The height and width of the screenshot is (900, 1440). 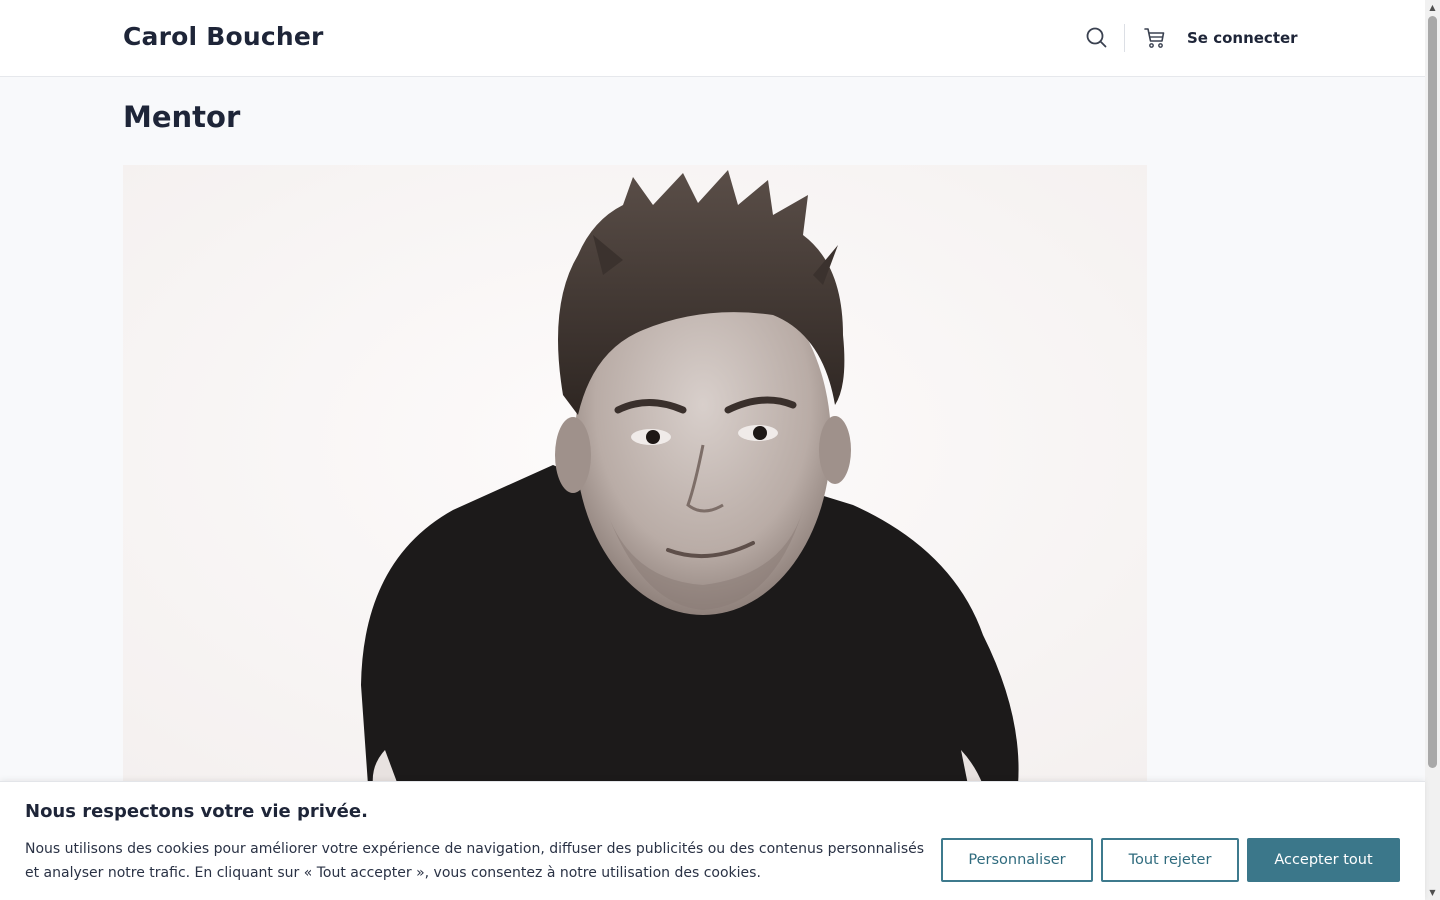 I want to click on scroll-thumb, so click(x=1432, y=392).